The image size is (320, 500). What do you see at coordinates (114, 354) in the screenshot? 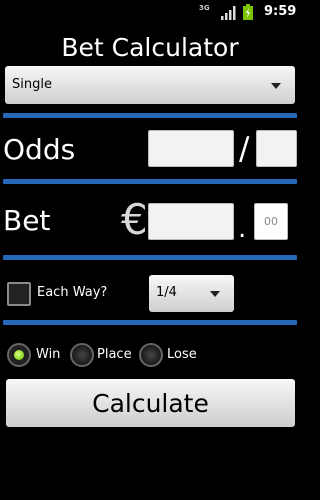
I see `place-label: Place` at bounding box center [114, 354].